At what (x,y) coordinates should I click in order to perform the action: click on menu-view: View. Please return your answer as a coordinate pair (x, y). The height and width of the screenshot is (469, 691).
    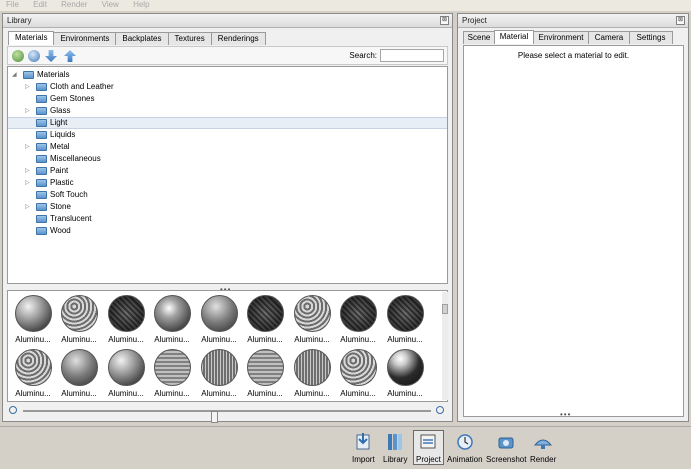
    Looking at the image, I should click on (110, 5).